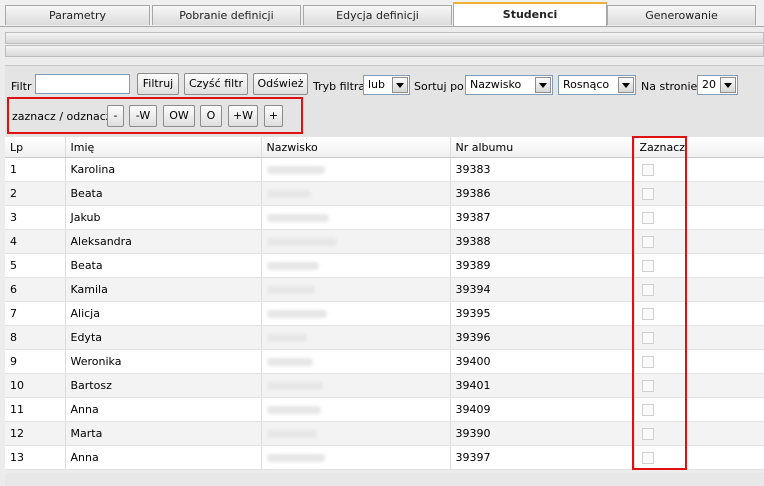 Image resolution: width=764 pixels, height=486 pixels. I want to click on cell-lp: 11, so click(35, 409).